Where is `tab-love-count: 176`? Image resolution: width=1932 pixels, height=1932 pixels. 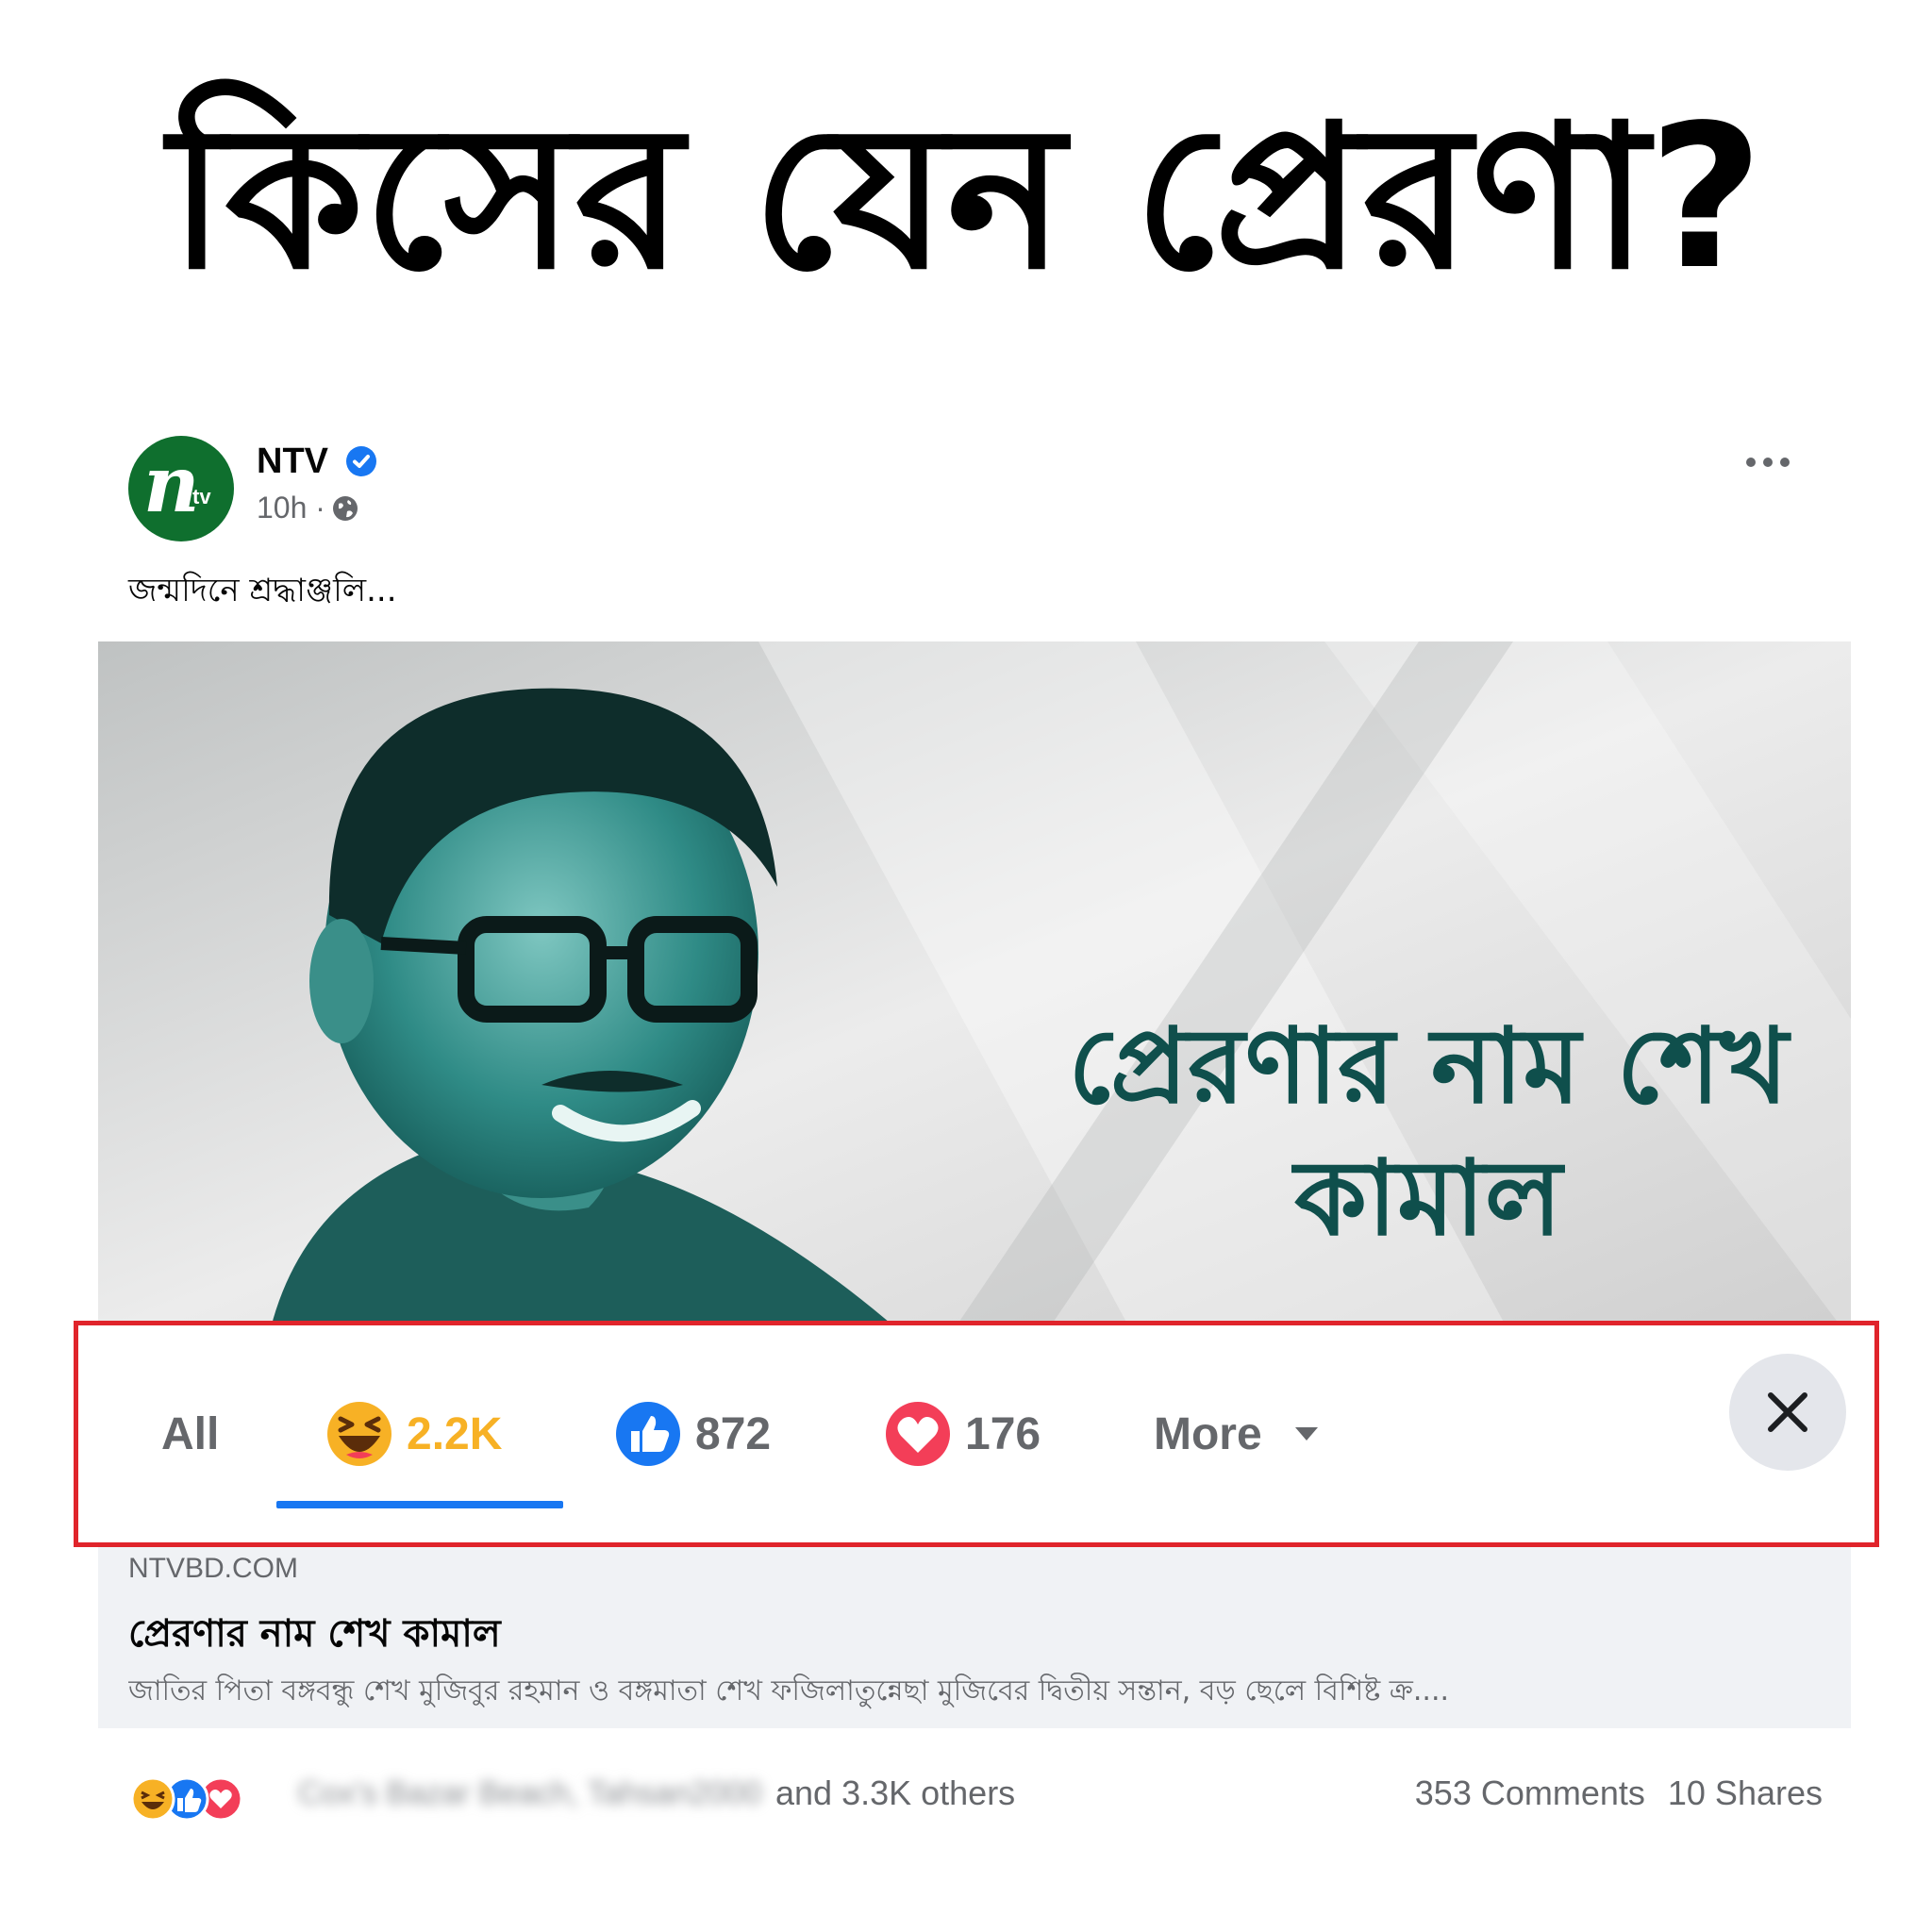 tab-love-count: 176 is located at coordinates (1003, 1434).